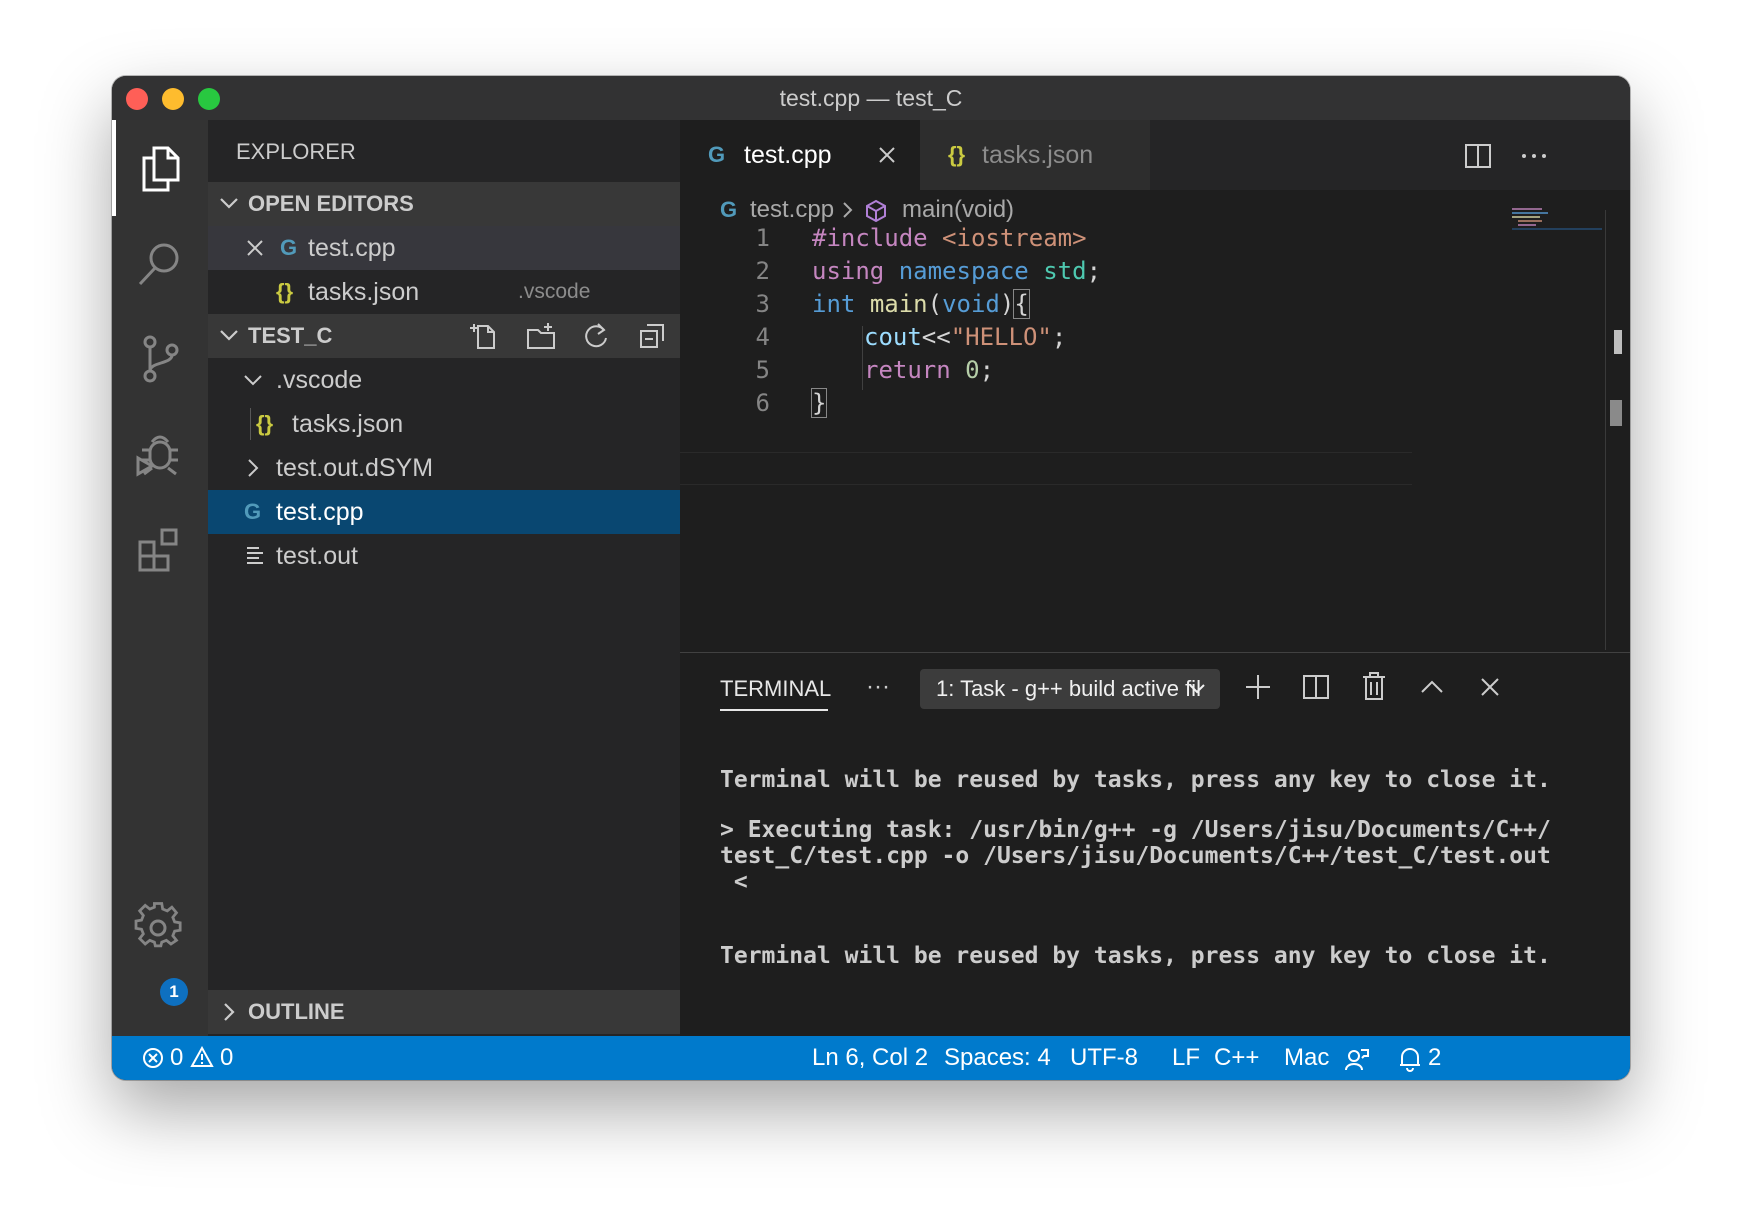 The image size is (1742, 1230). Describe the element at coordinates (444, 336) in the screenshot. I see `project-folder-header: TEST_C` at that location.